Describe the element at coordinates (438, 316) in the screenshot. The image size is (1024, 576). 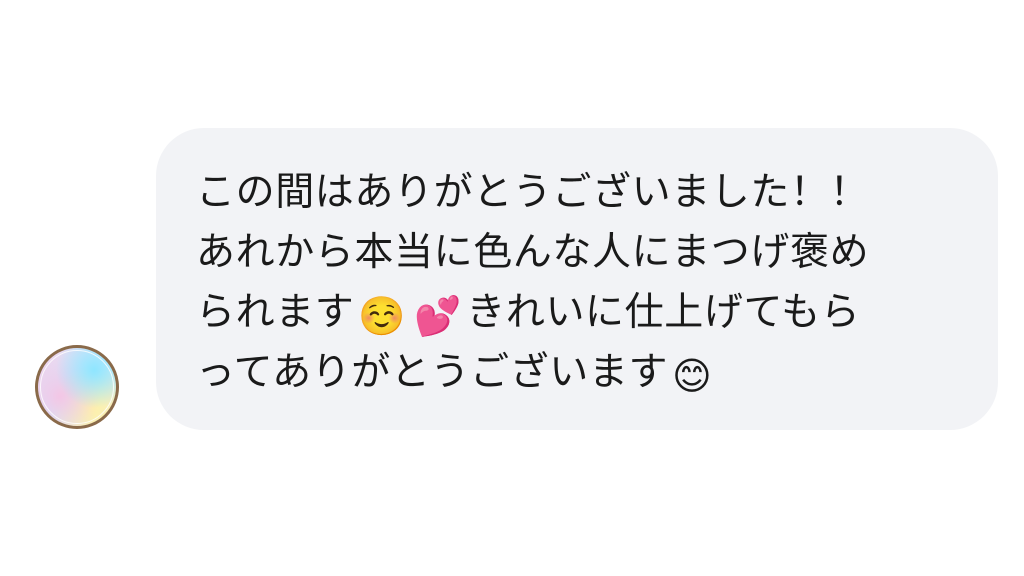
I see `two-hearts-emoji: 💕` at that location.